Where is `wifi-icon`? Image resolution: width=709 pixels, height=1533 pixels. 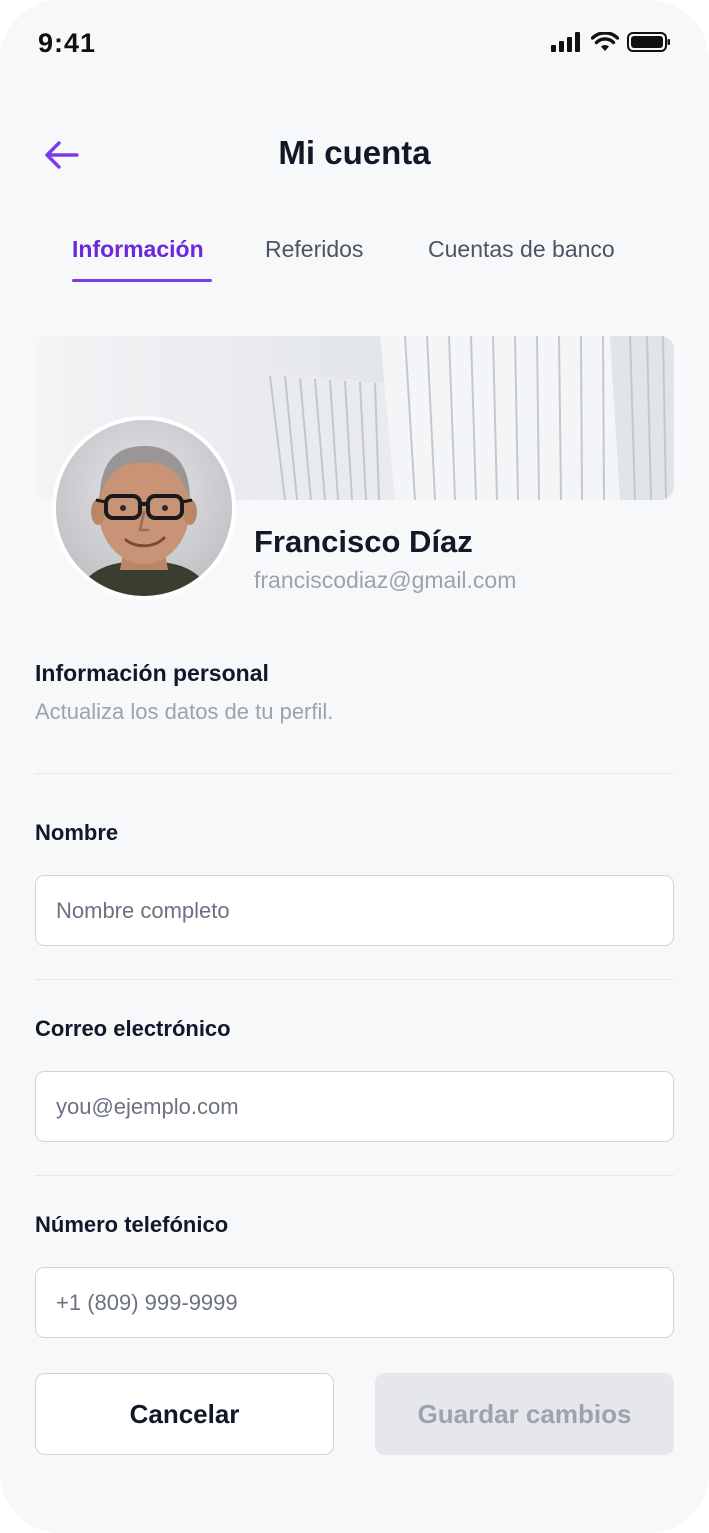 wifi-icon is located at coordinates (605, 41).